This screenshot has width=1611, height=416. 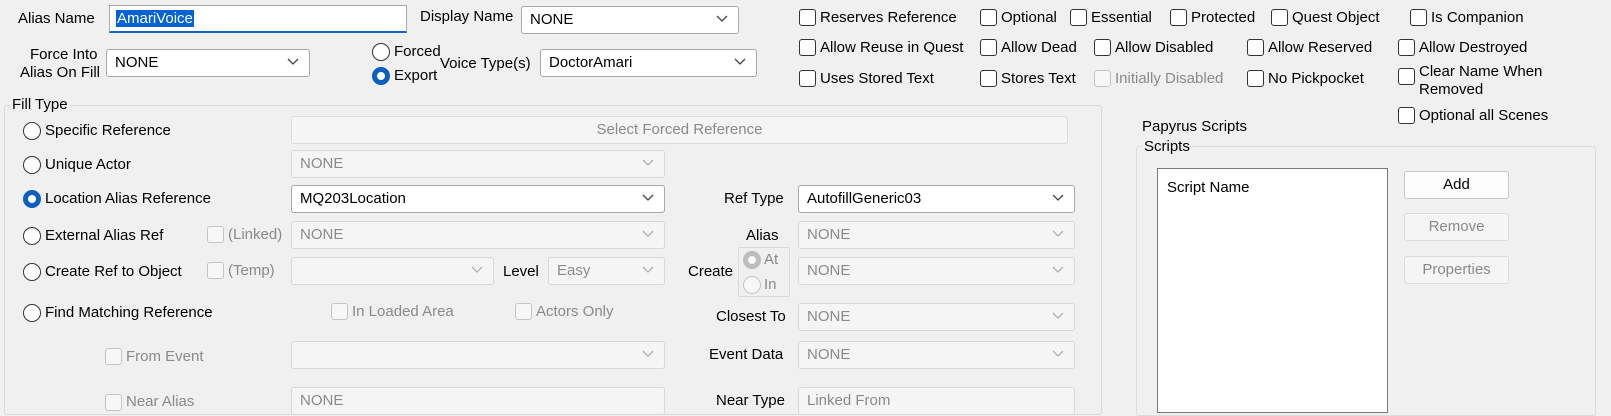 I want to click on location-value: MQ203Location, so click(x=353, y=198).